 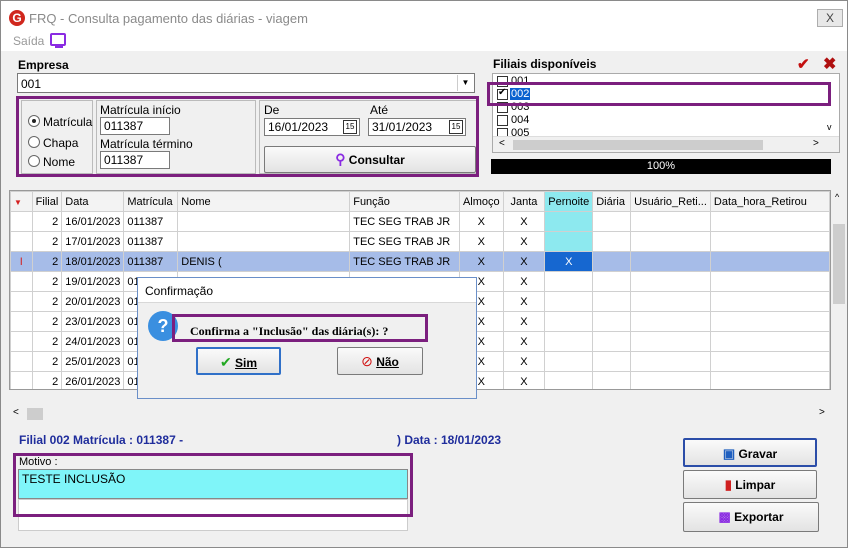 I want to click on row-cursor-icon: I, so click(x=21, y=261).